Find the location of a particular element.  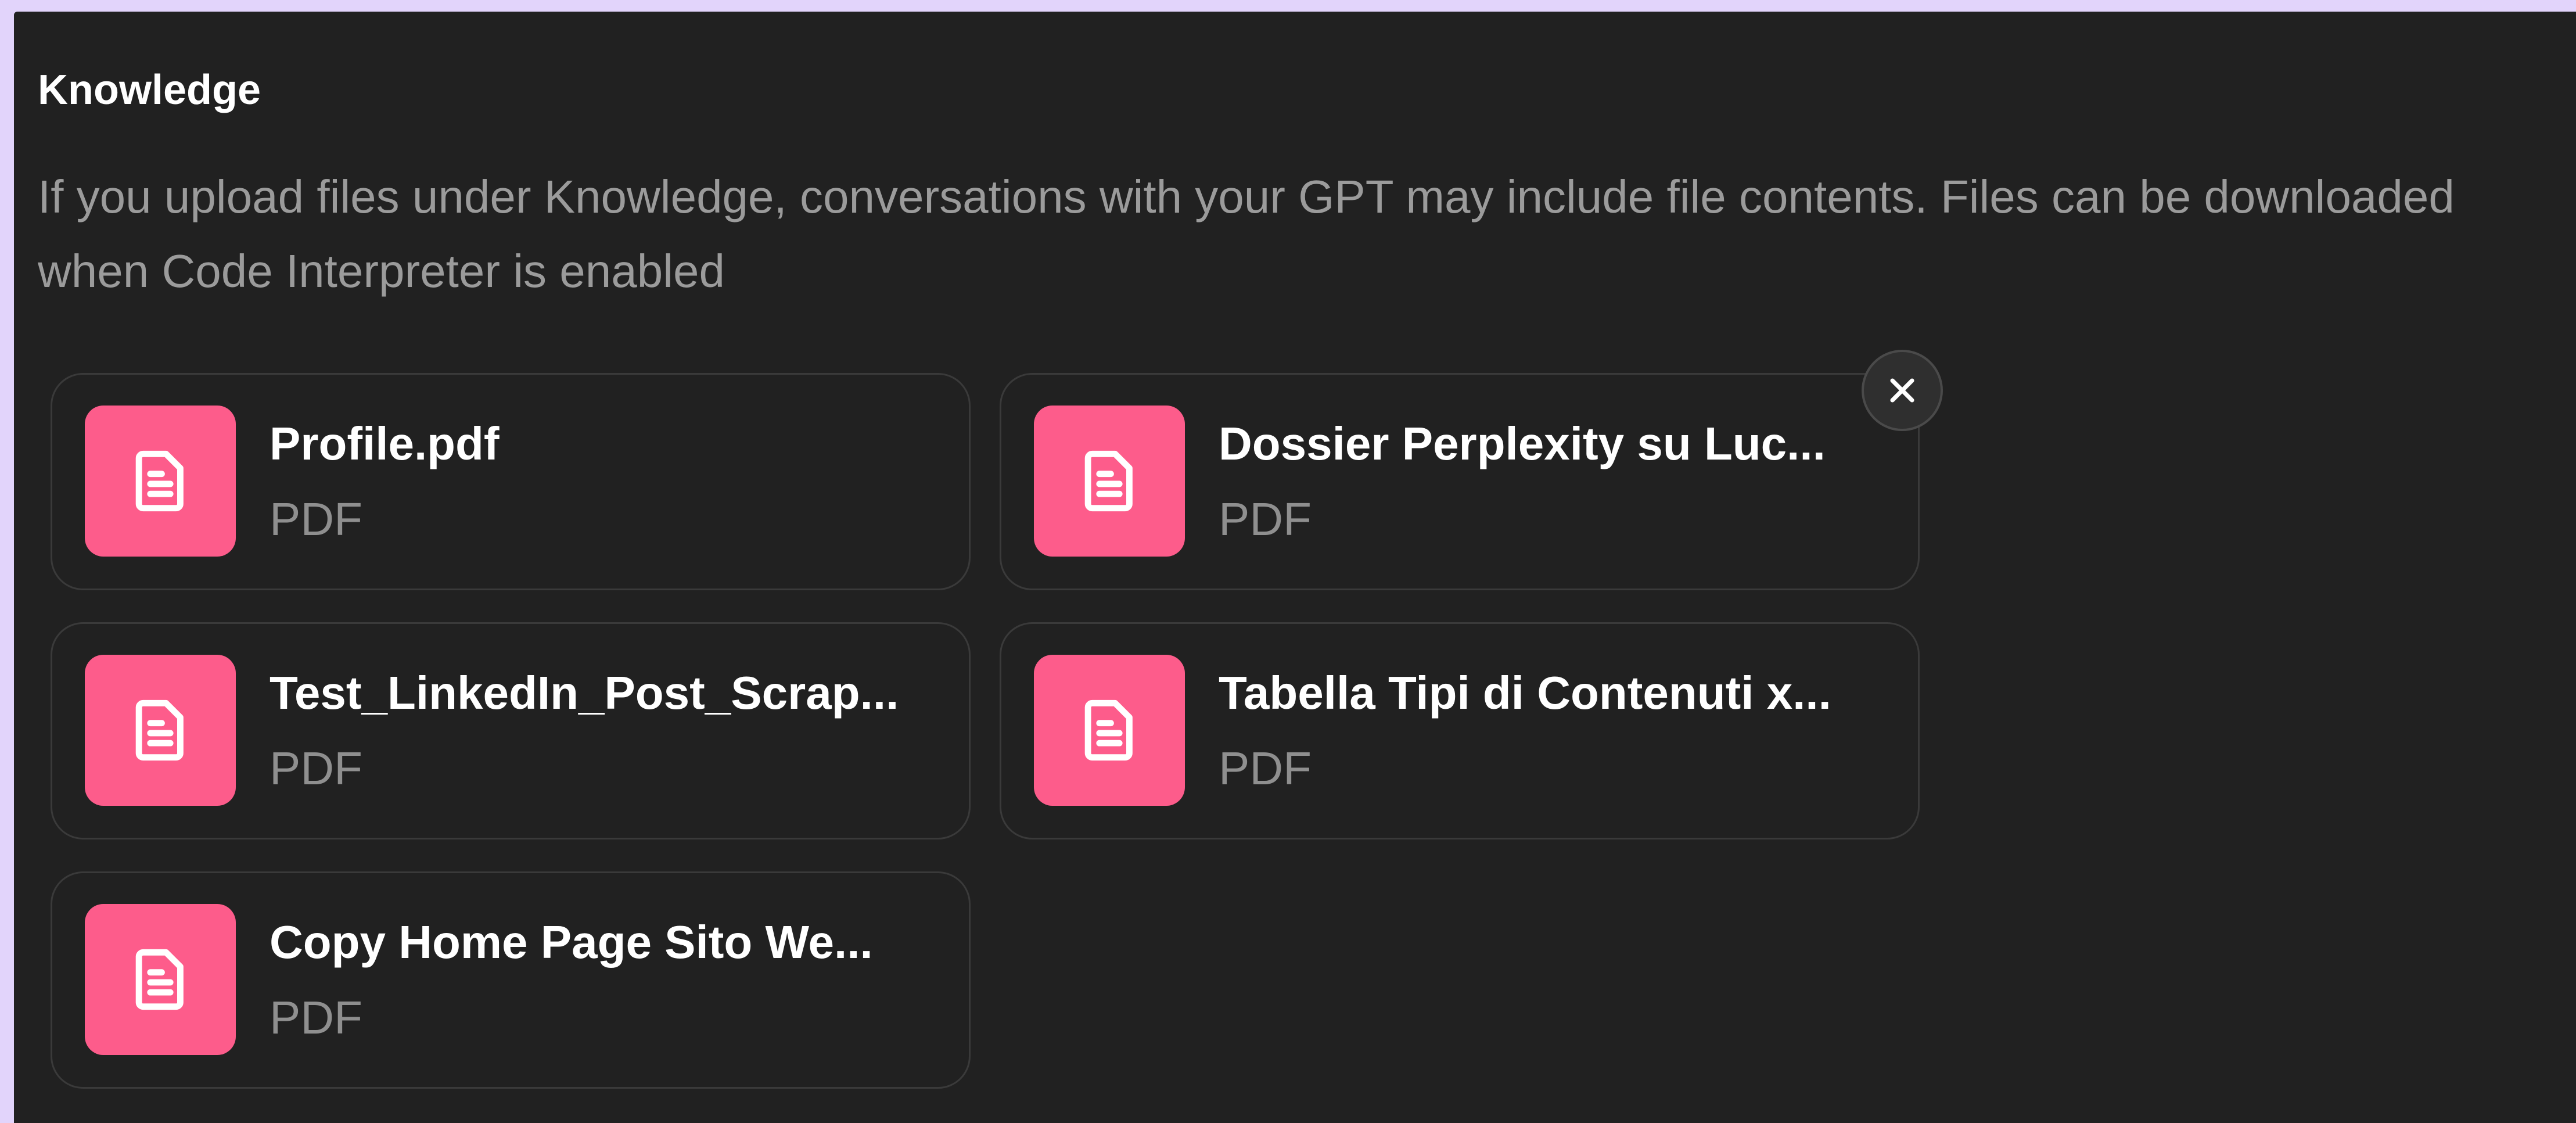

file-card-dossier: Dossier Perplexity su Luc... PDF is located at coordinates (1460, 482).